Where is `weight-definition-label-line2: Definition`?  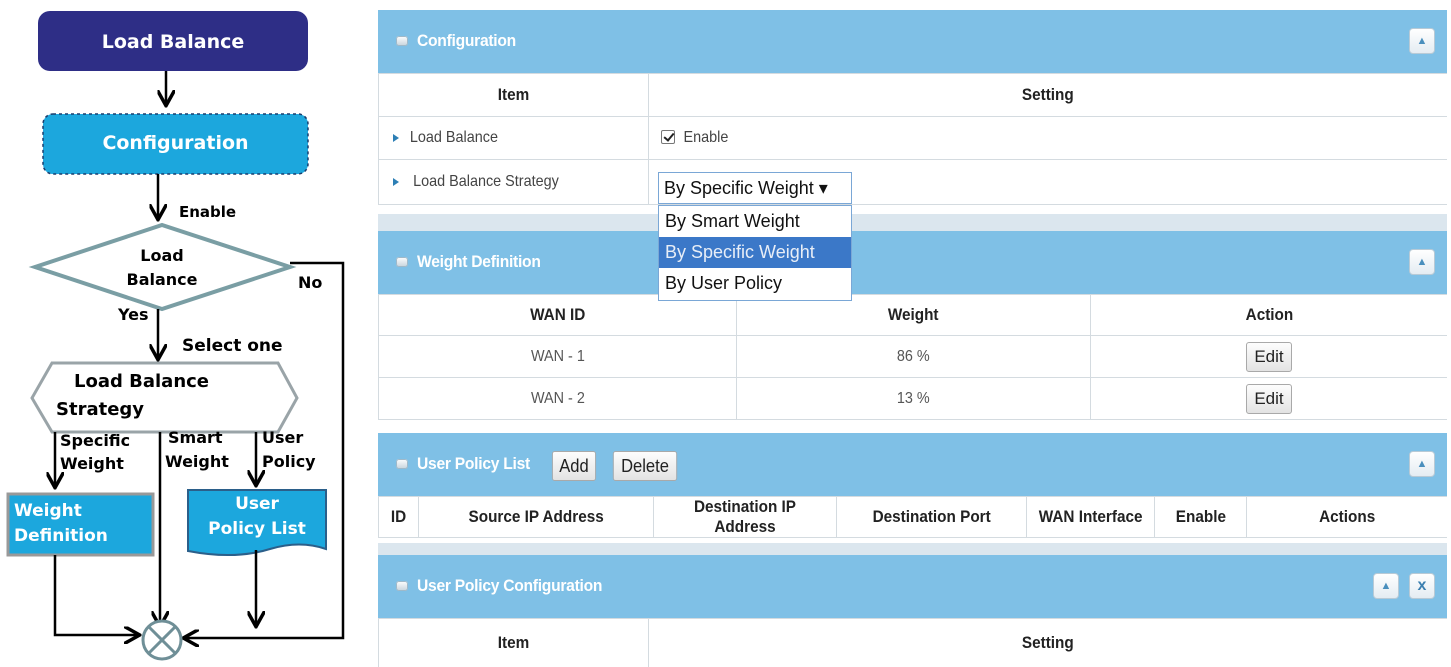 weight-definition-label-line2: Definition is located at coordinates (61, 536).